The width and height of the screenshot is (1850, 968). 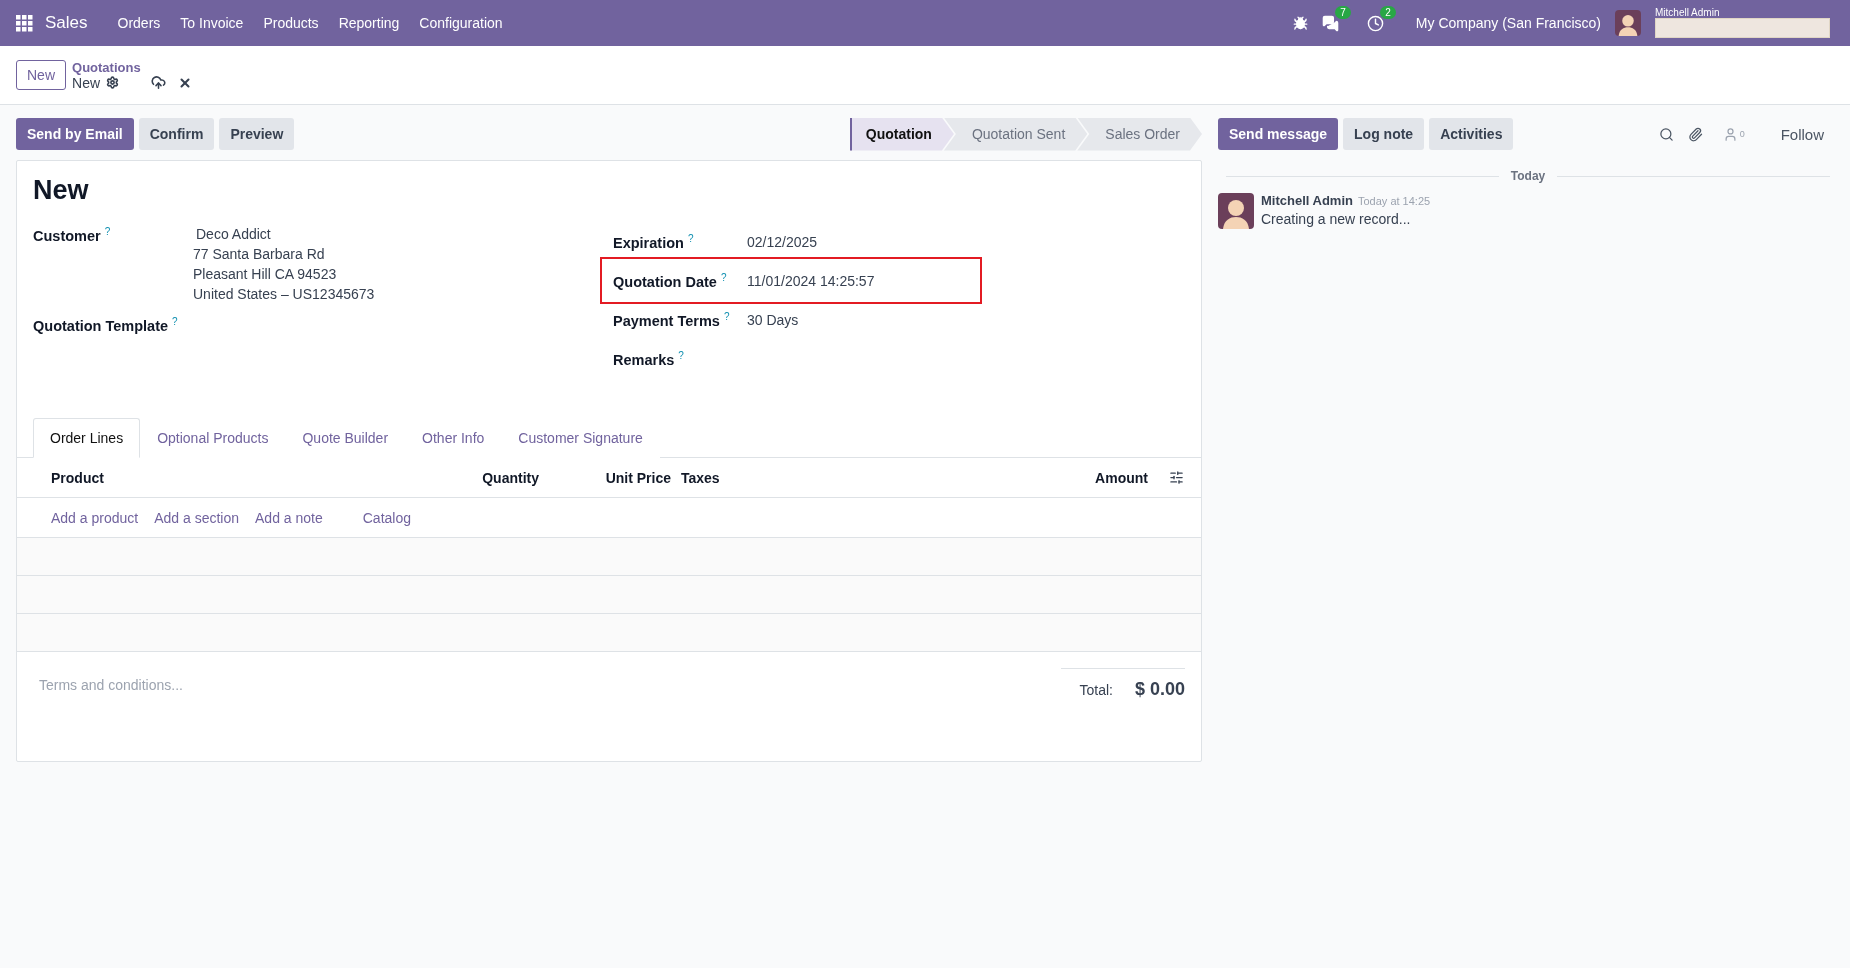 What do you see at coordinates (1278, 134) in the screenshot?
I see `chatter-button: Send message` at bounding box center [1278, 134].